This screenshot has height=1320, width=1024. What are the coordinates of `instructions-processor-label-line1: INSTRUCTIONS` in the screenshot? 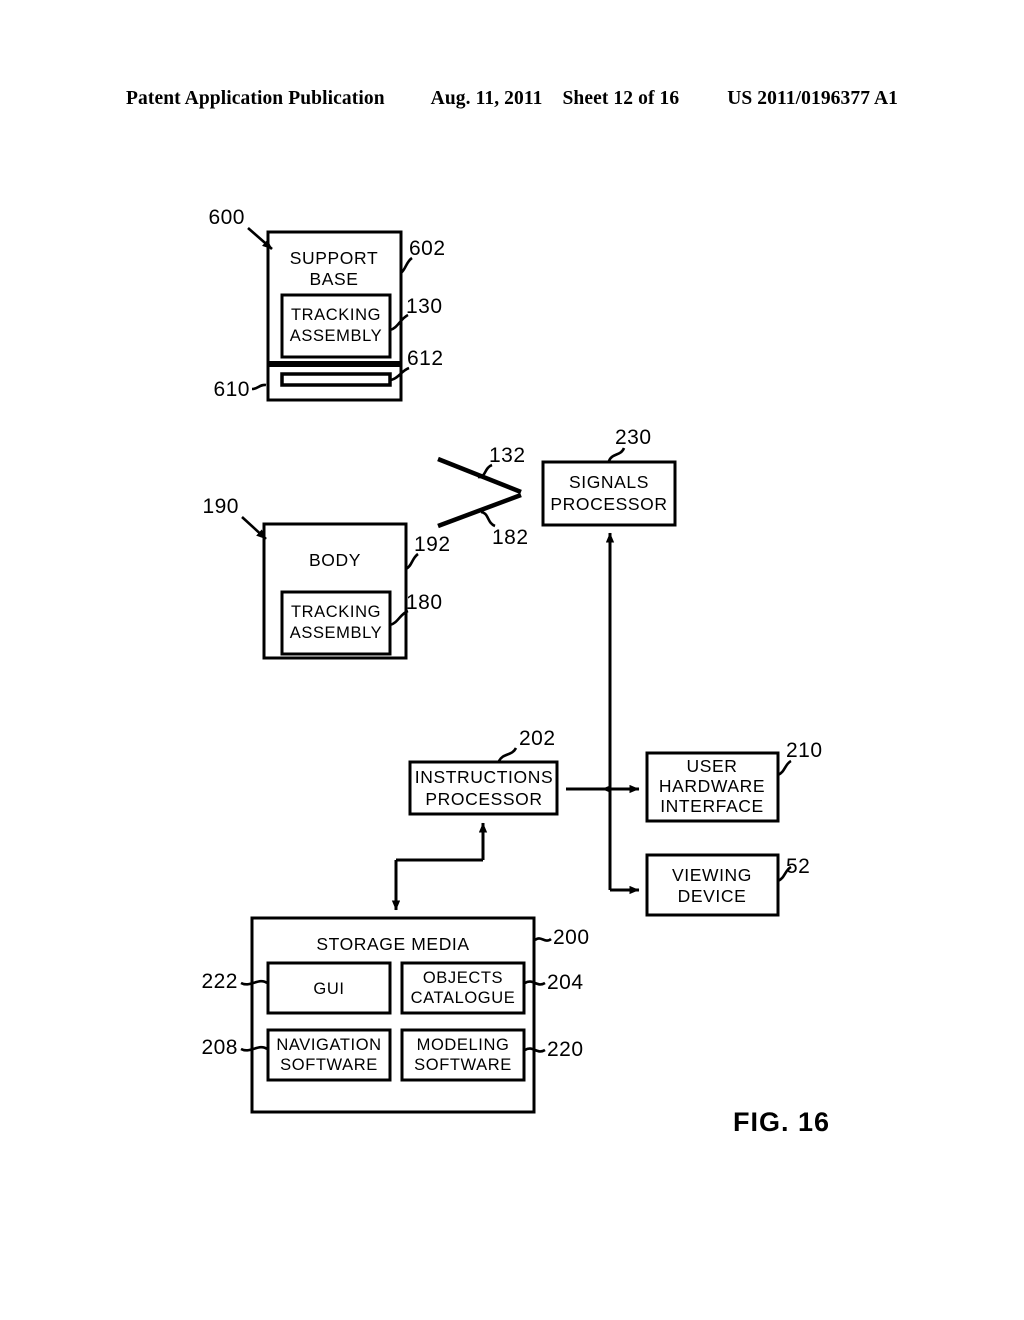 It's located at (484, 777).